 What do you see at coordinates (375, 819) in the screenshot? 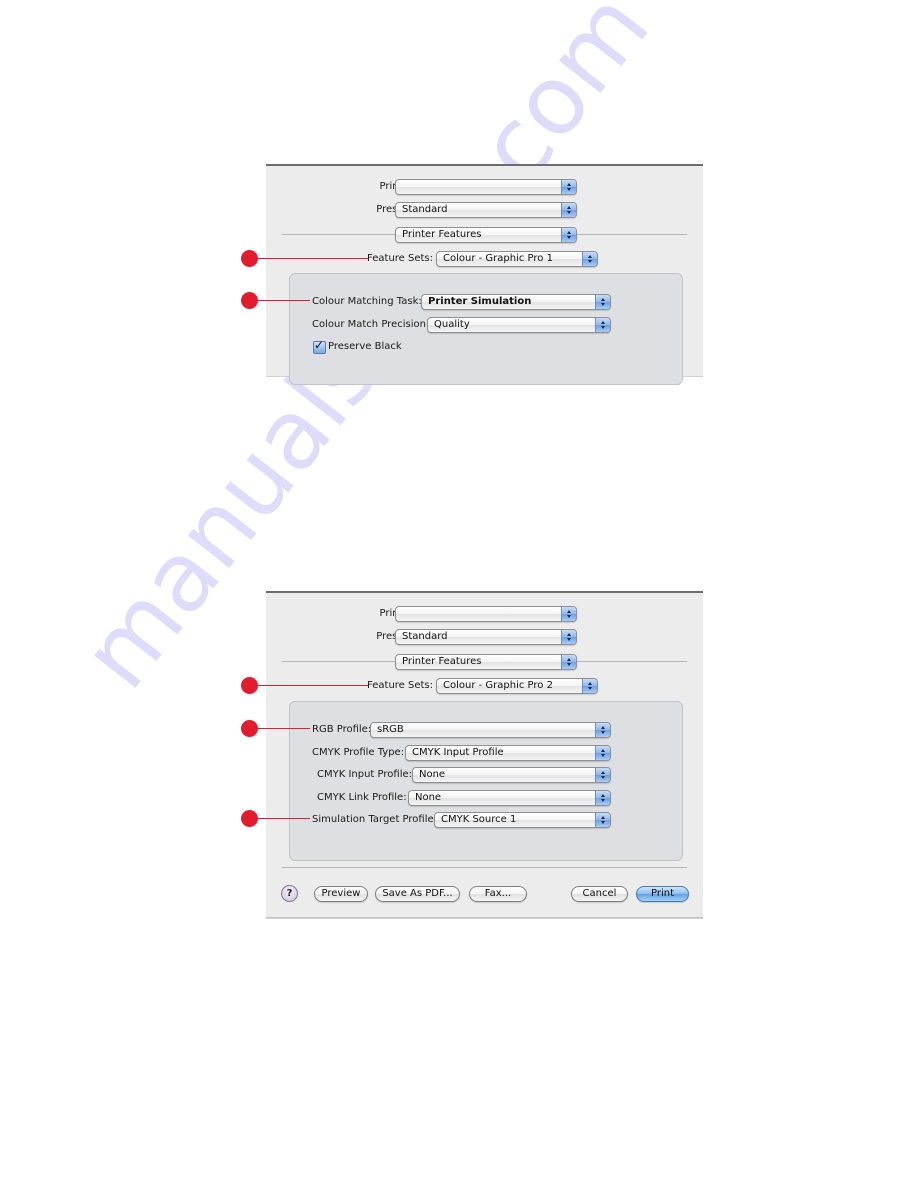
I see `simulation-target-profile-label: Simulation Target Profile:` at bounding box center [375, 819].